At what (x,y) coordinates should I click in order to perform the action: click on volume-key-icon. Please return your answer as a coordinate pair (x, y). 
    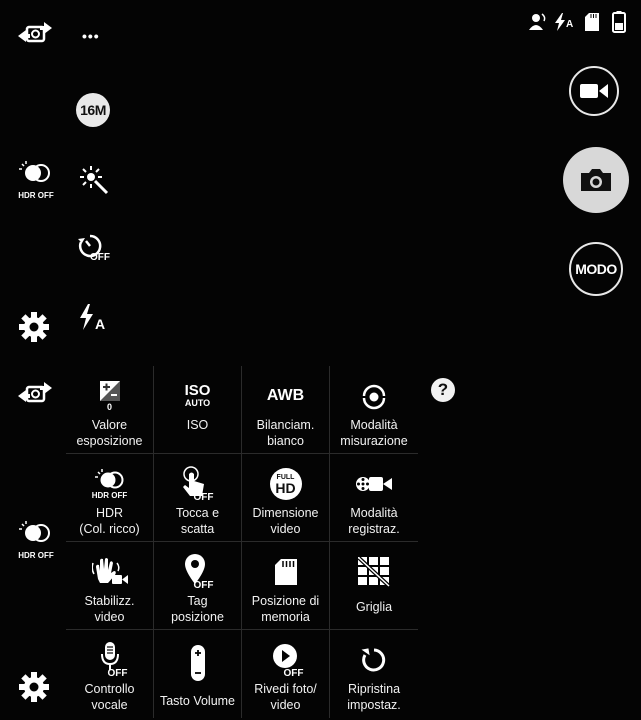
    Looking at the image, I should click on (197, 663).